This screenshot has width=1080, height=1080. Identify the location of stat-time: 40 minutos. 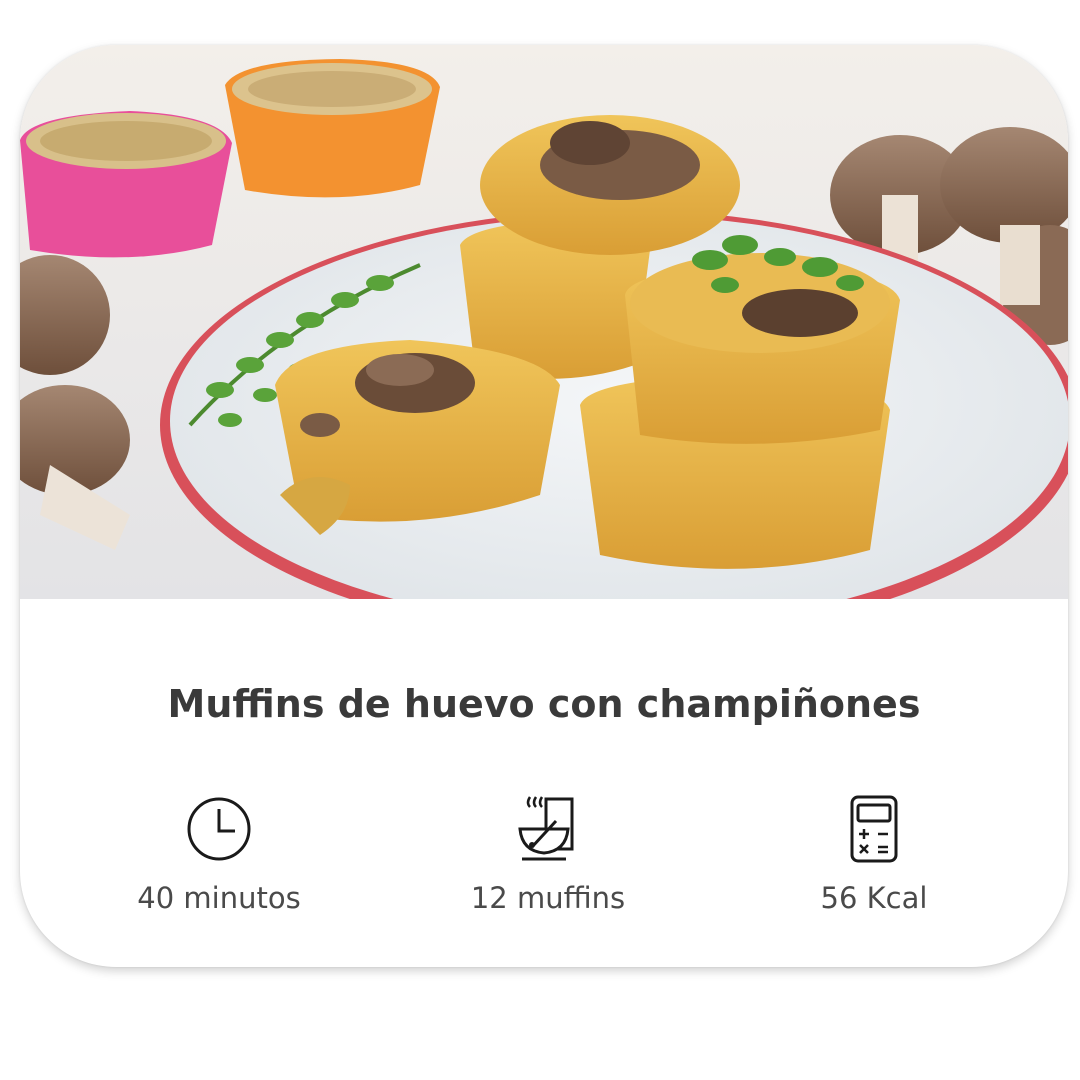
(219, 854).